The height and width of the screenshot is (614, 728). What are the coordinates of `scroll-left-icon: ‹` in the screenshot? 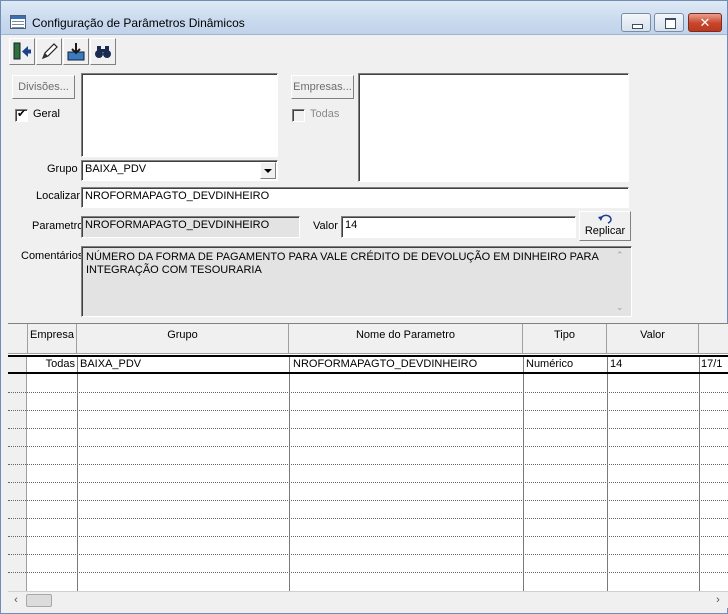 It's located at (16, 600).